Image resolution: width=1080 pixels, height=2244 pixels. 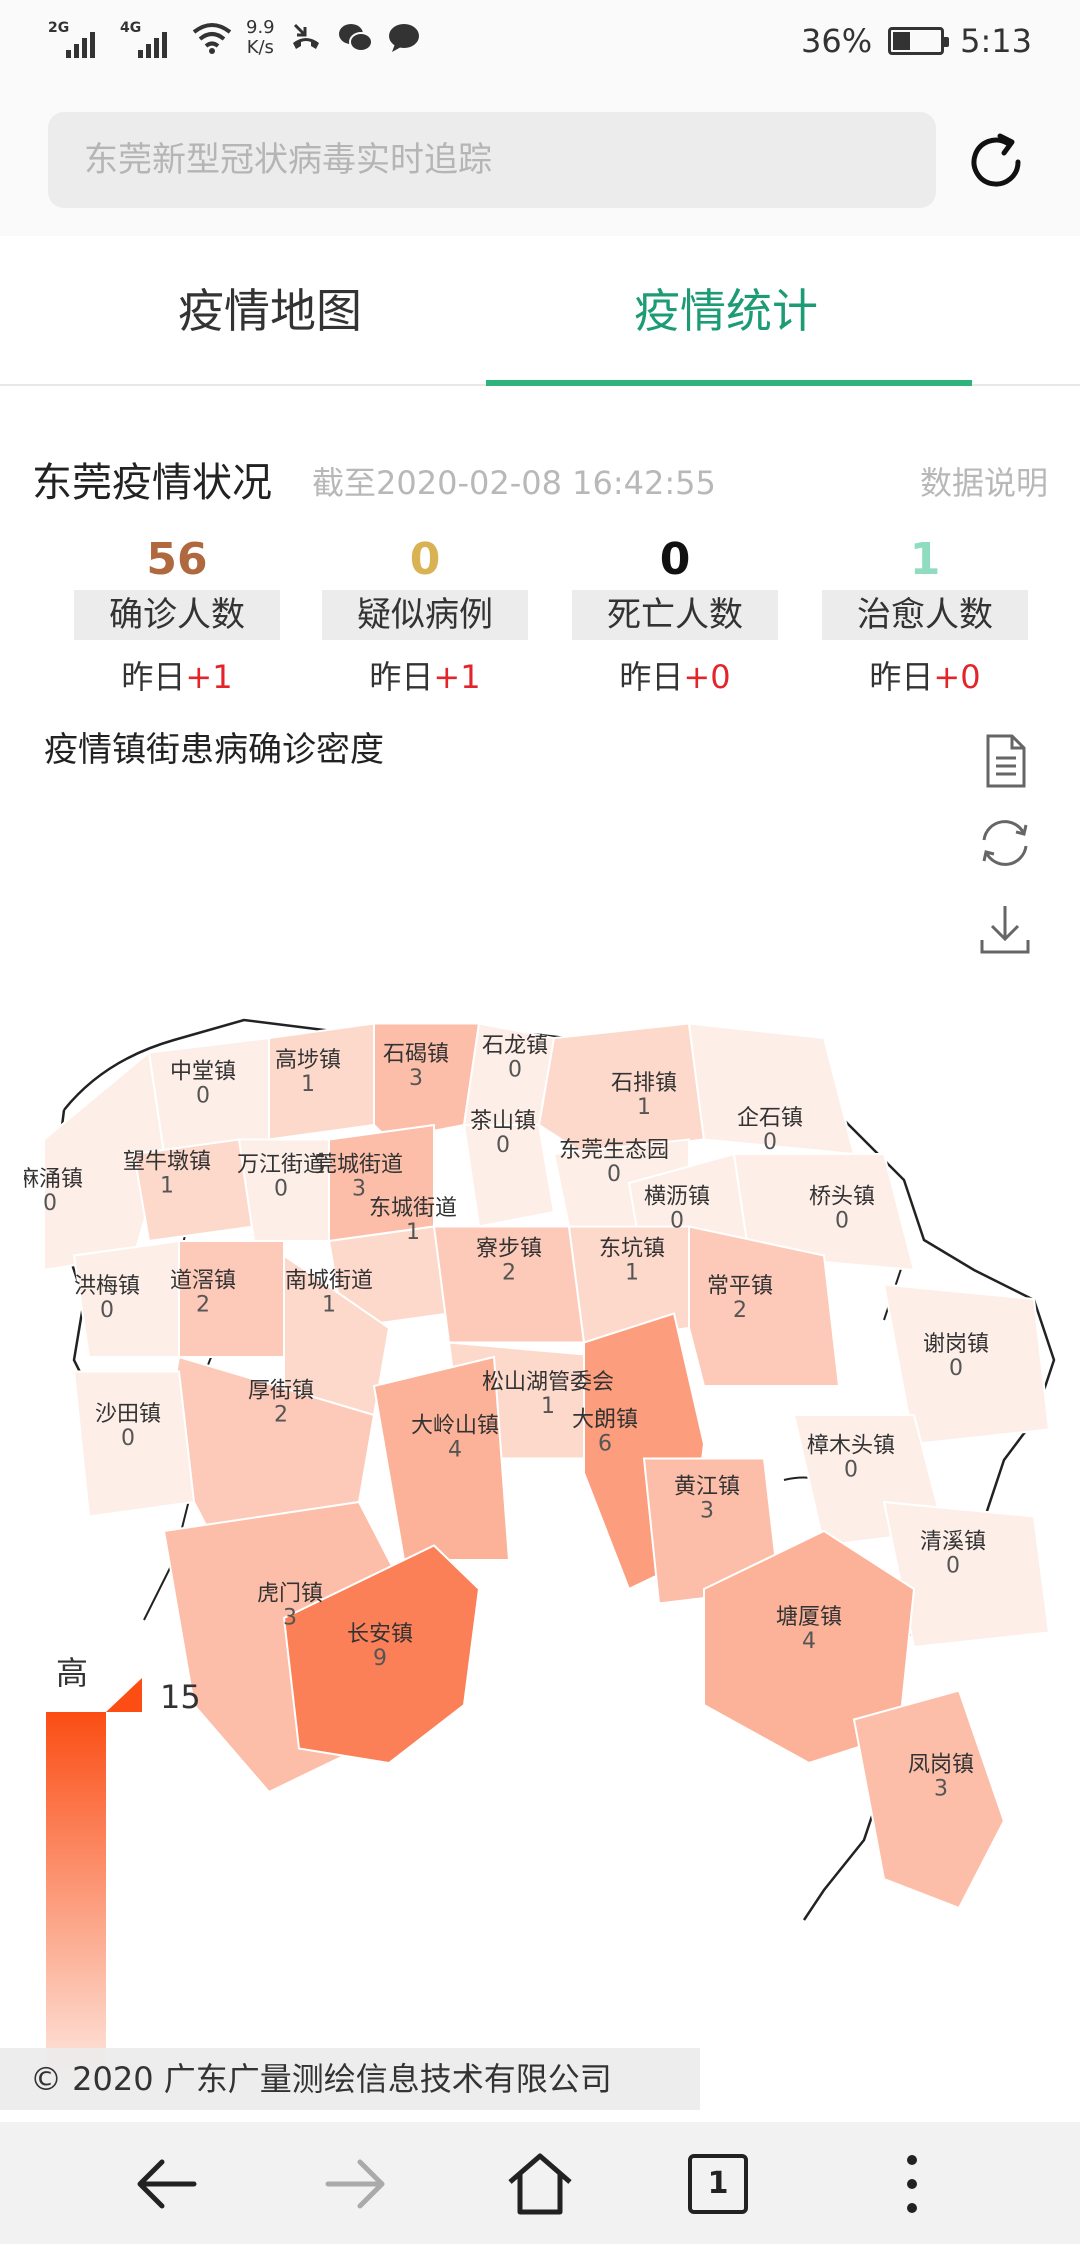 I want to click on message-icon, so click(x=403, y=38).